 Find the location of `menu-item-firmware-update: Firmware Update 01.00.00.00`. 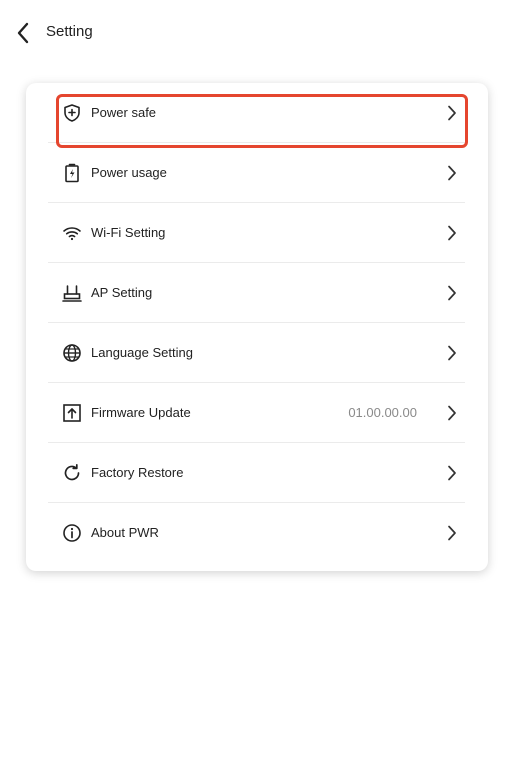

menu-item-firmware-update: Firmware Update 01.00.00.00 is located at coordinates (256, 413).